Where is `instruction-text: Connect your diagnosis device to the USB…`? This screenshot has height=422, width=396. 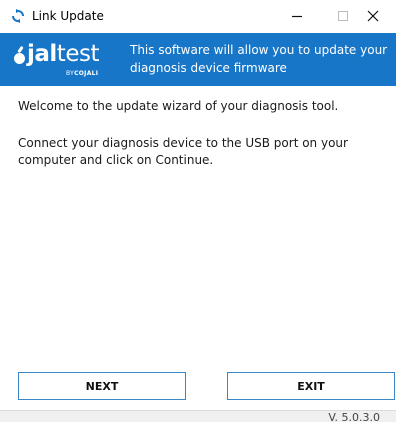
instruction-text: Connect your diagnosis device to the USB… is located at coordinates (183, 151).